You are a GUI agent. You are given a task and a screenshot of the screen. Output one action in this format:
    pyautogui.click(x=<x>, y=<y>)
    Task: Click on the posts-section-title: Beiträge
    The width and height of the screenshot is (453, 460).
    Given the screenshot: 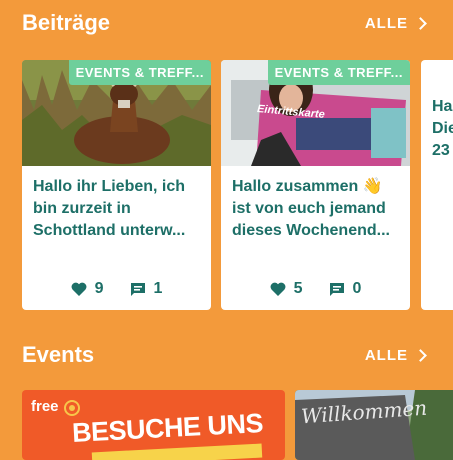 What is the action you would take?
    pyautogui.click(x=66, y=22)
    